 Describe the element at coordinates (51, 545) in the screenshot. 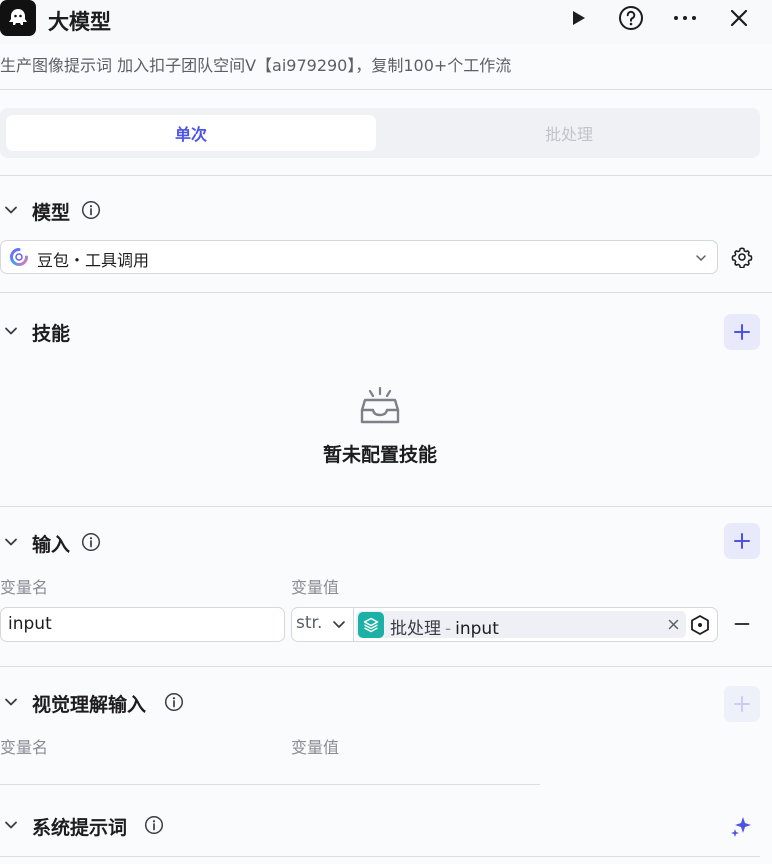

I see `input-section-title: 输入` at that location.